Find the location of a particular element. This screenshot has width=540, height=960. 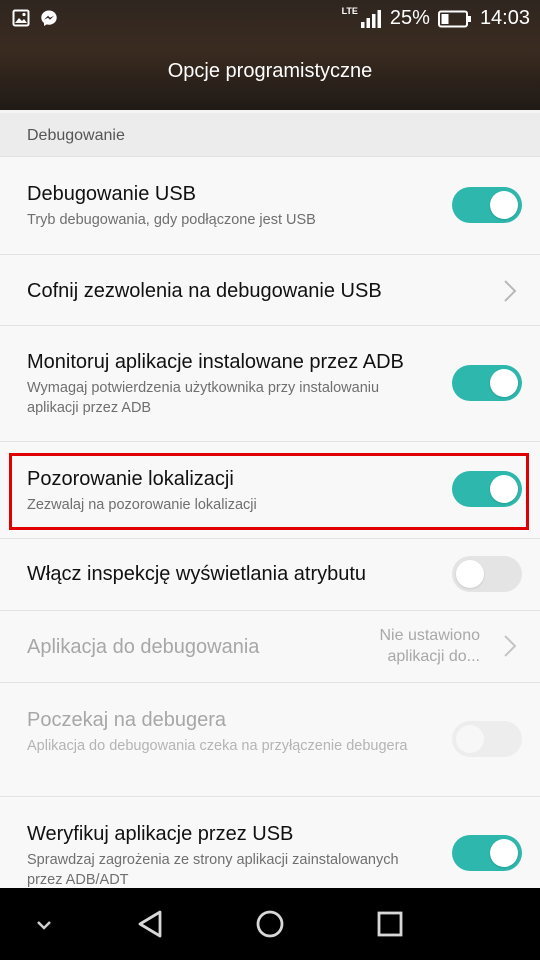

section-header-debugging: Debugowanie is located at coordinates (270, 135).